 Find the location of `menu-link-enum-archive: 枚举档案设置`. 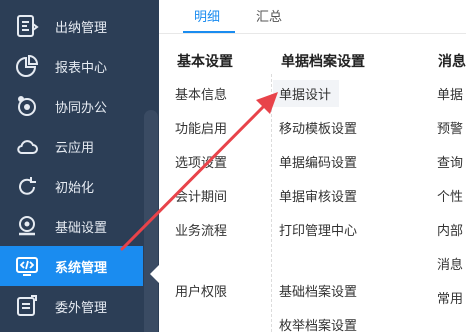

menu-link-enum-archive: 枚举档案设置 is located at coordinates (318, 324).